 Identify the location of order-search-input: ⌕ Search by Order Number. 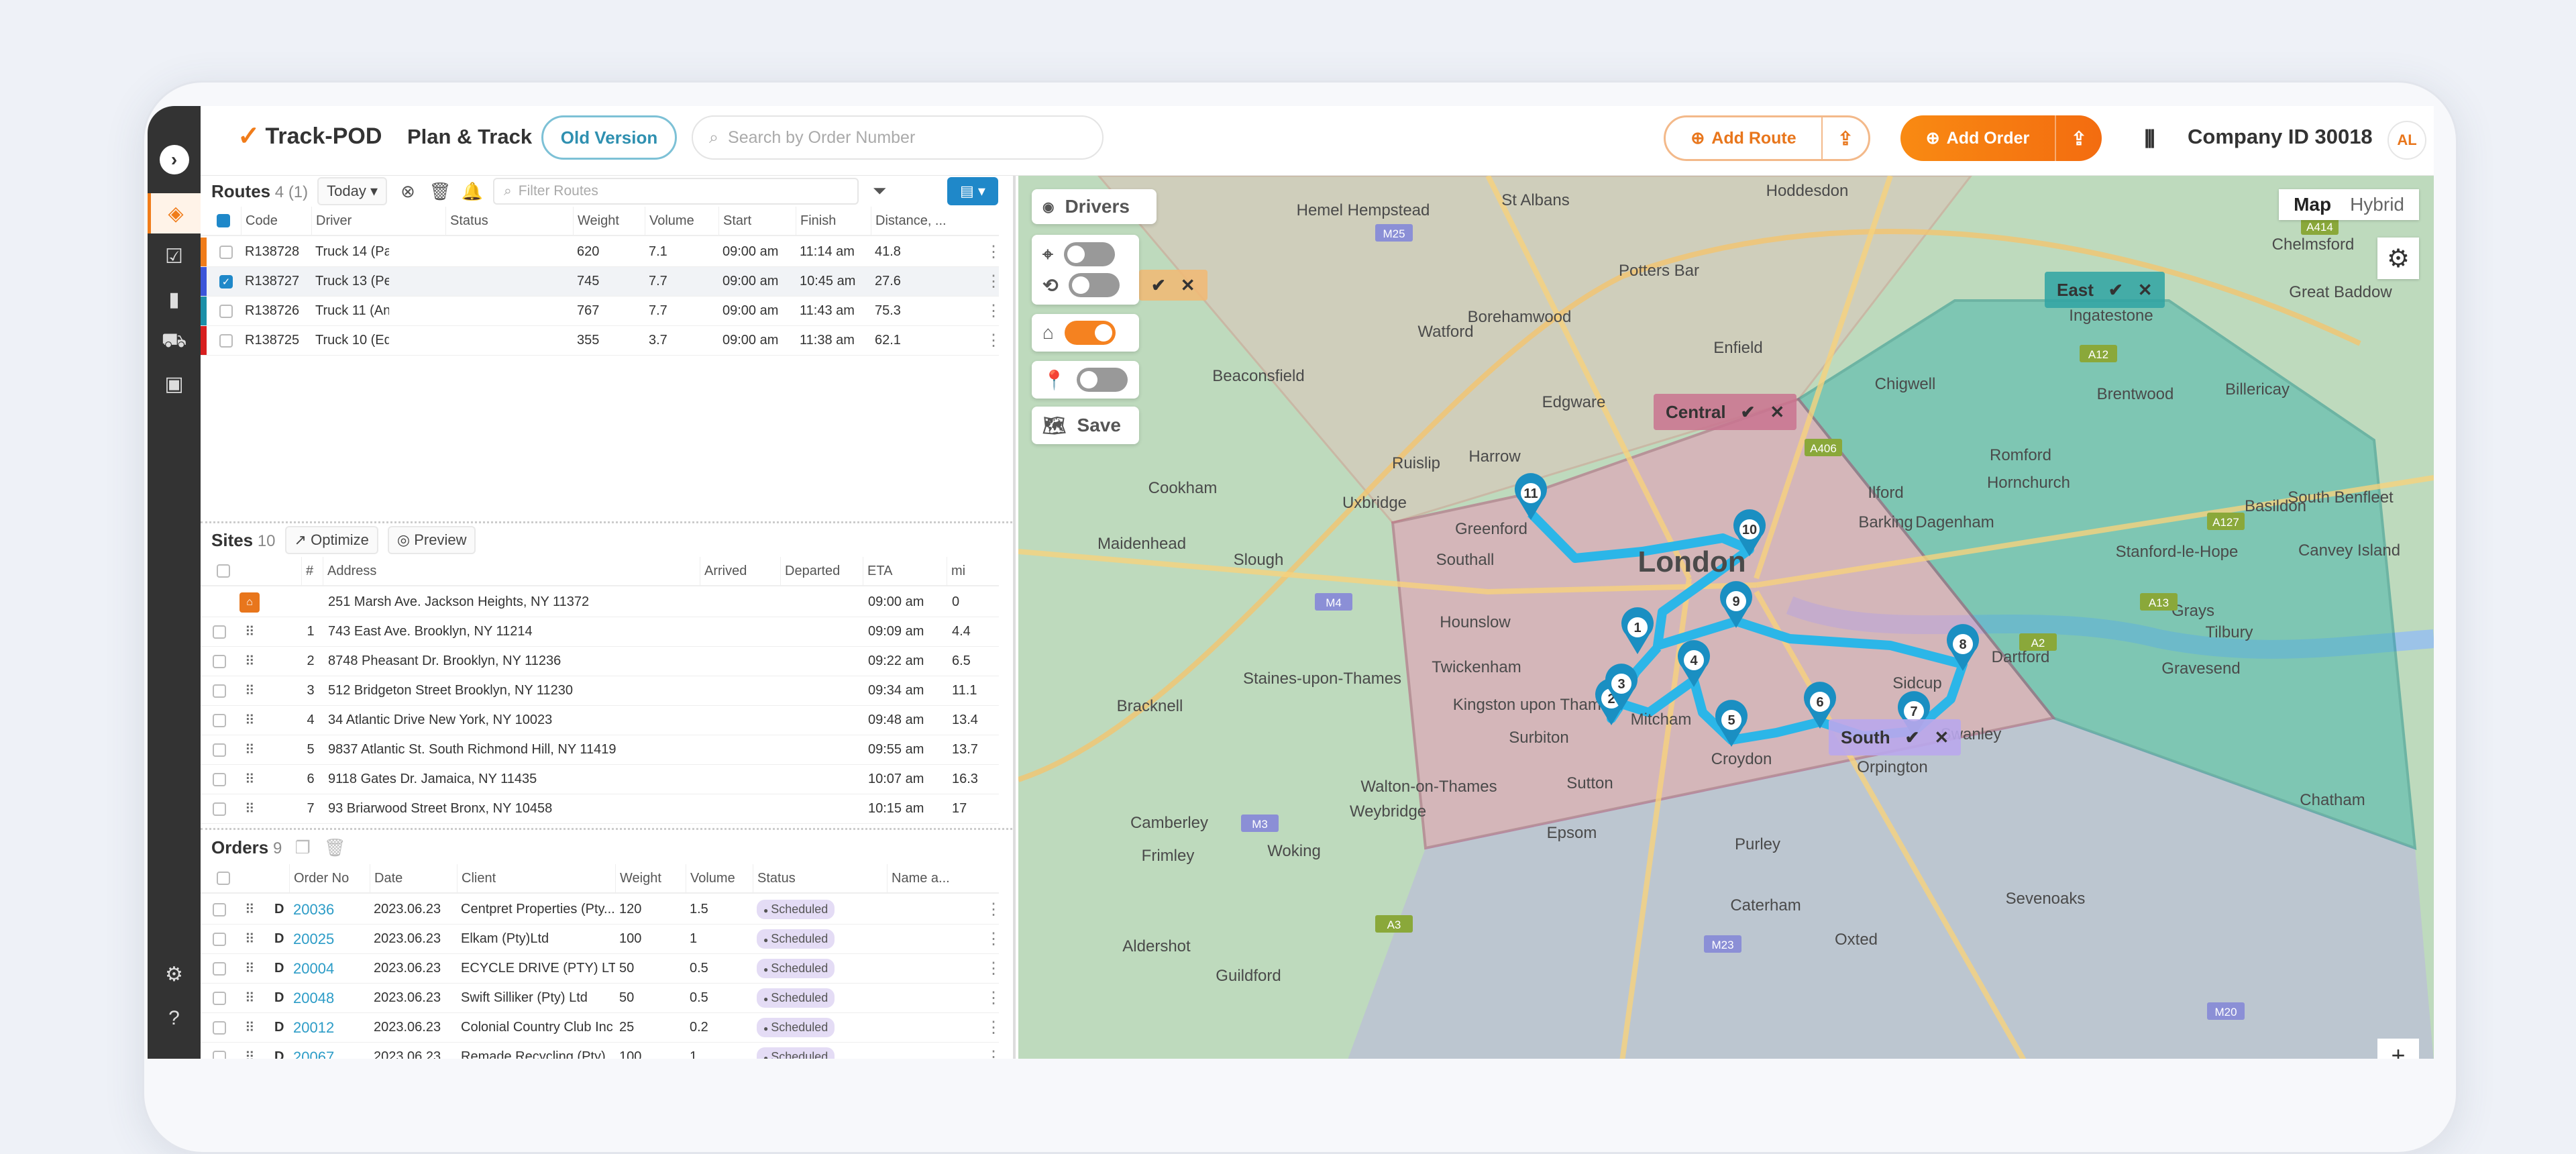
(898, 138).